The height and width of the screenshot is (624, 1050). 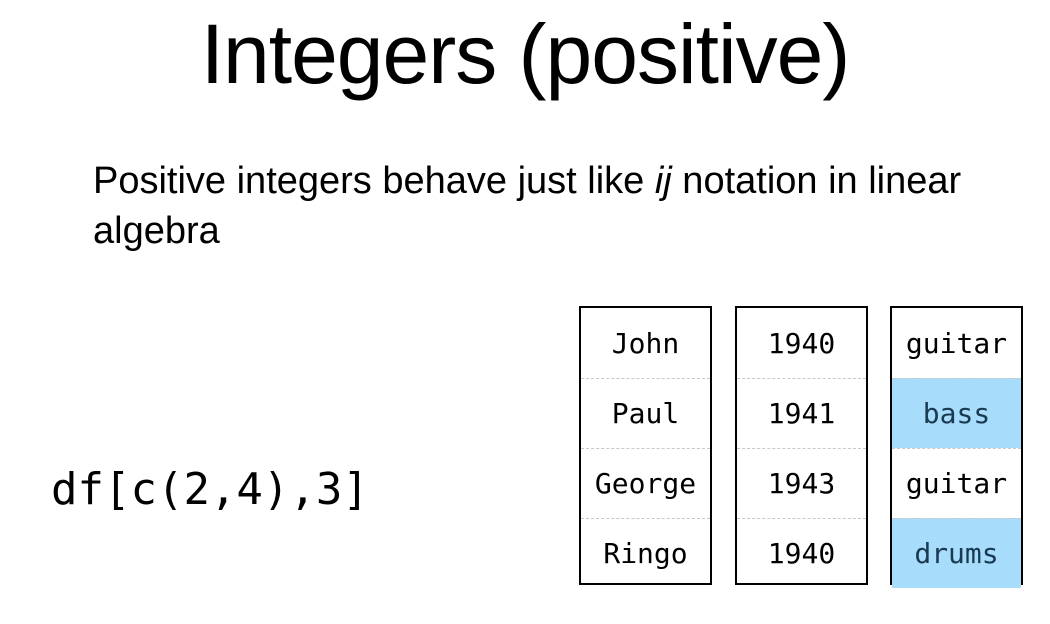 I want to click on code-expression: df[c(2,4),3], so click(x=210, y=489).